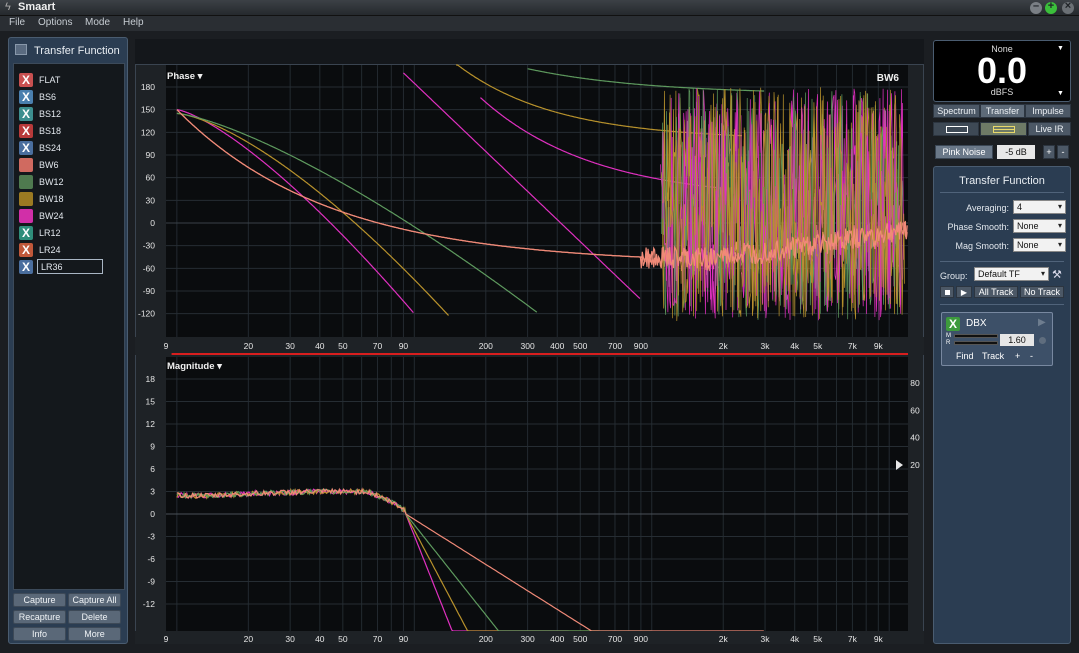  I want to click on mag-freq-tick-label: 400, so click(557, 639).